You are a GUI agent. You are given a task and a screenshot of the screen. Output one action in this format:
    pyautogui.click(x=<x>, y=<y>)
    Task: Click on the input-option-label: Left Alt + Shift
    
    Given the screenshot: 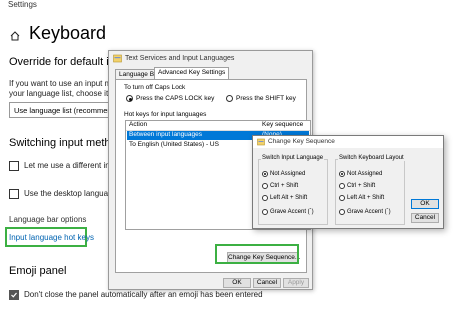 What is the action you would take?
    pyautogui.click(x=289, y=198)
    